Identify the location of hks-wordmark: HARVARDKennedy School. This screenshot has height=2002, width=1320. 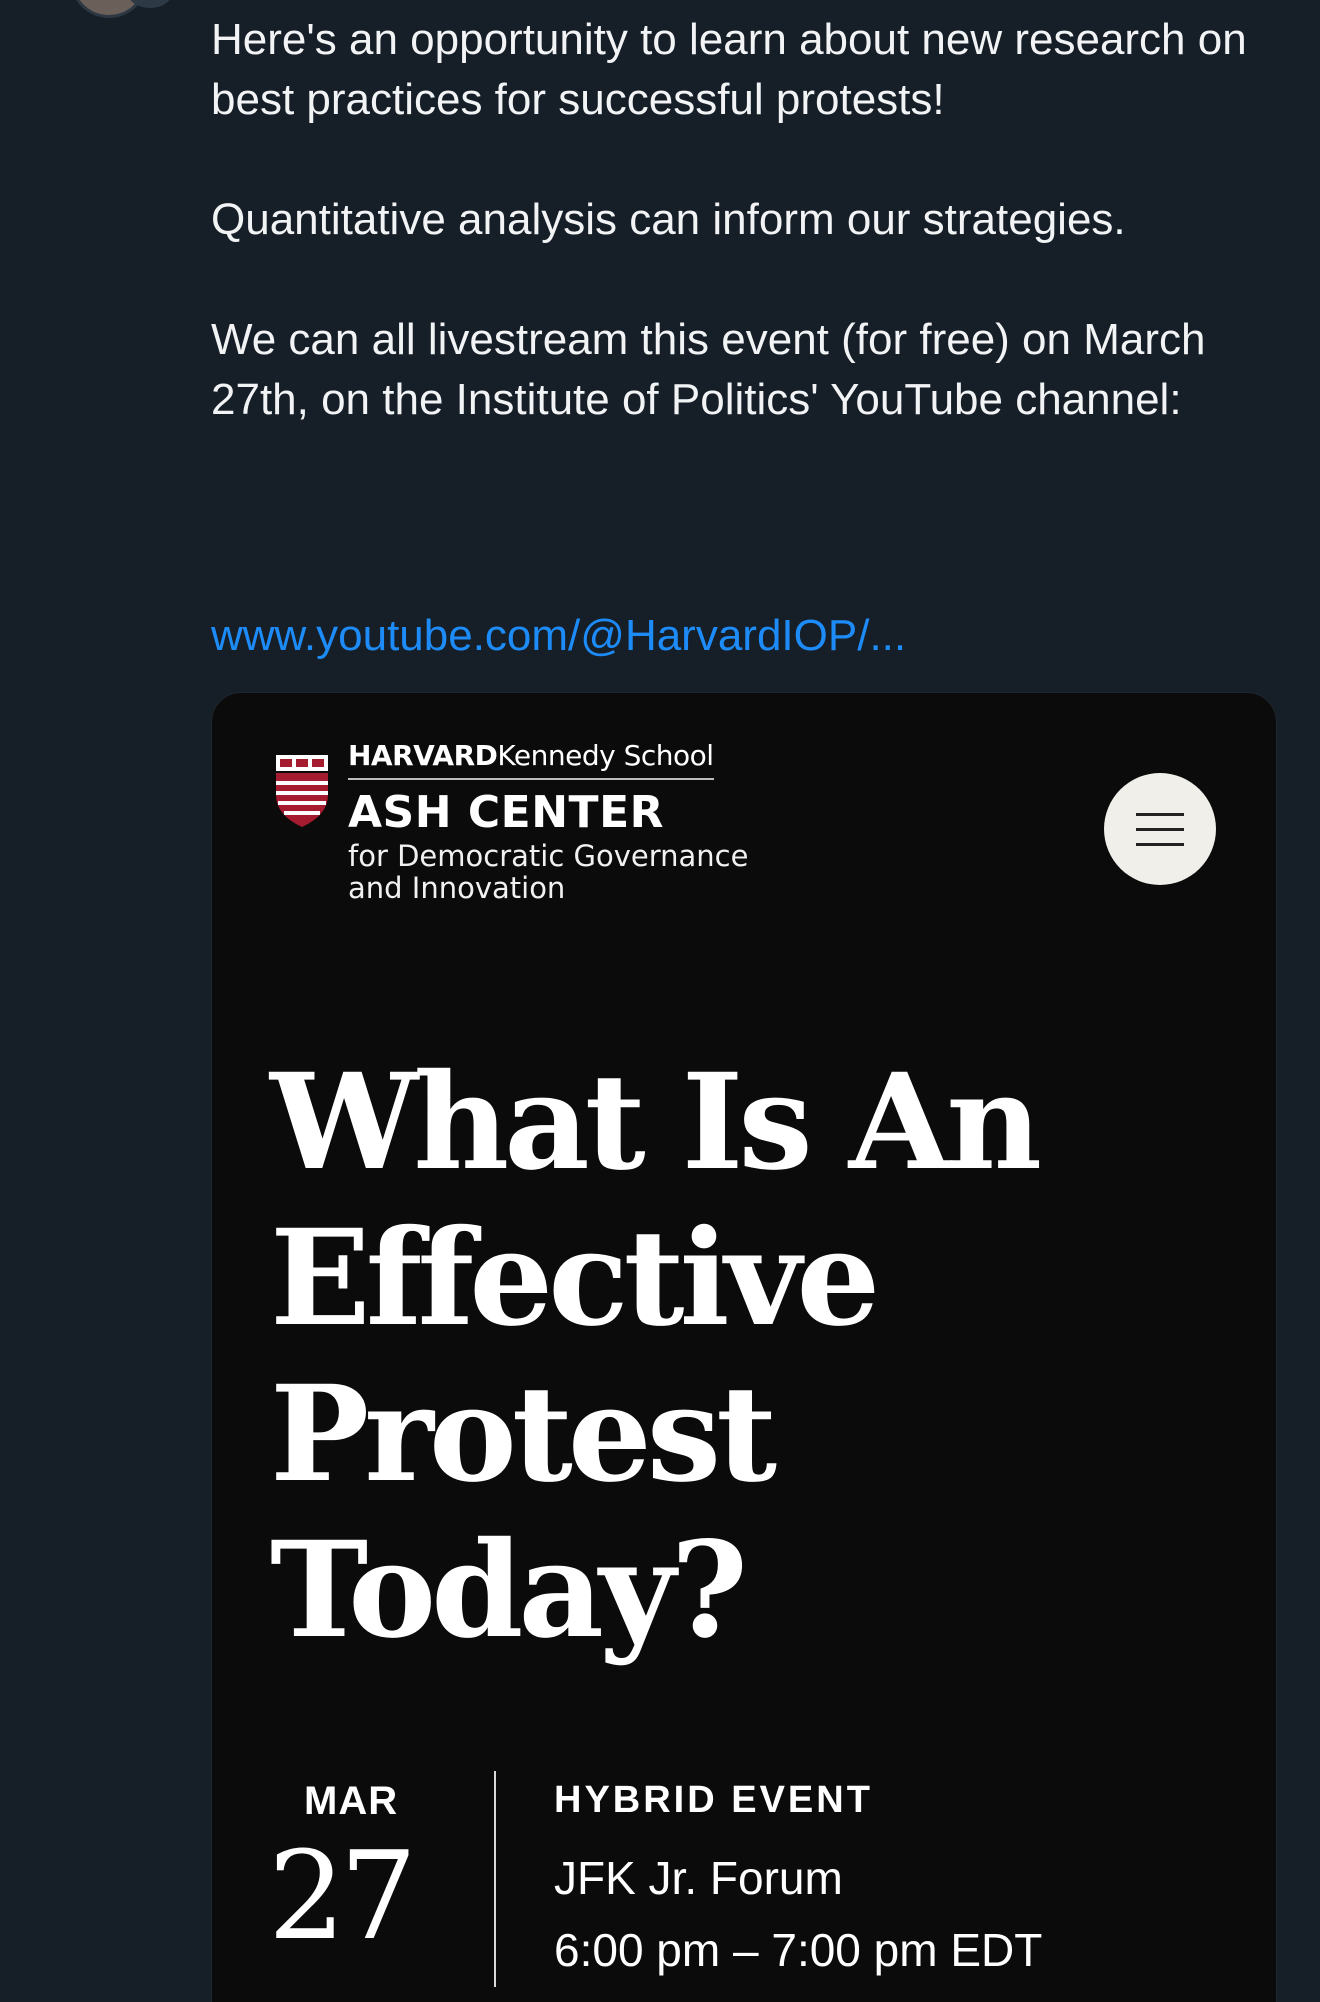
(531, 759).